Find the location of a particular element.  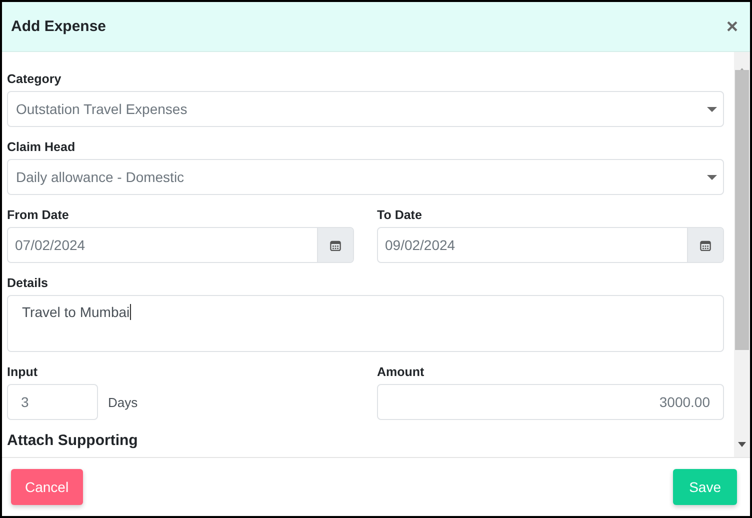

close-button: × is located at coordinates (732, 26).